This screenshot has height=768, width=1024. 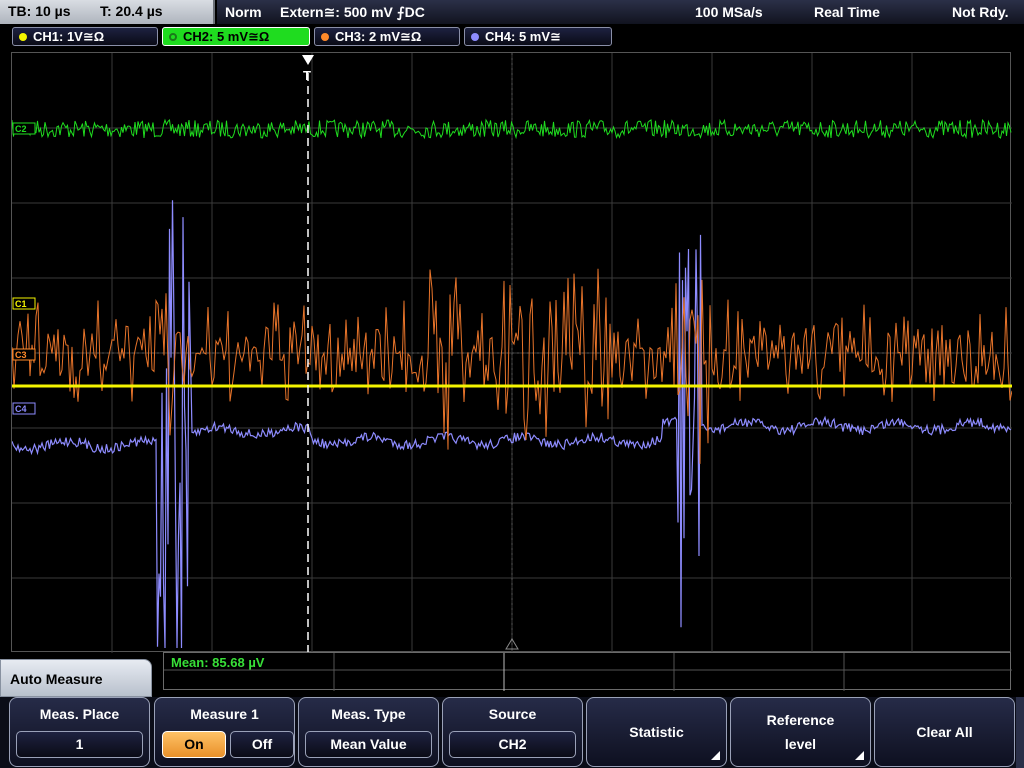 I want to click on measure-softkey: Measure 1 On Off, so click(x=224, y=732).